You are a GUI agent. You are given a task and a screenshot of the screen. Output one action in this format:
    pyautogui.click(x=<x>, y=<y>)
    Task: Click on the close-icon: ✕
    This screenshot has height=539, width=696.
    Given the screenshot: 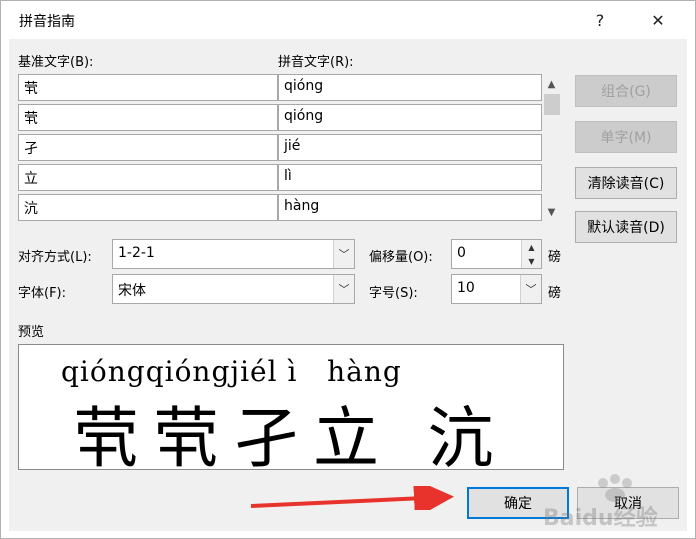 What is the action you would take?
    pyautogui.click(x=658, y=20)
    